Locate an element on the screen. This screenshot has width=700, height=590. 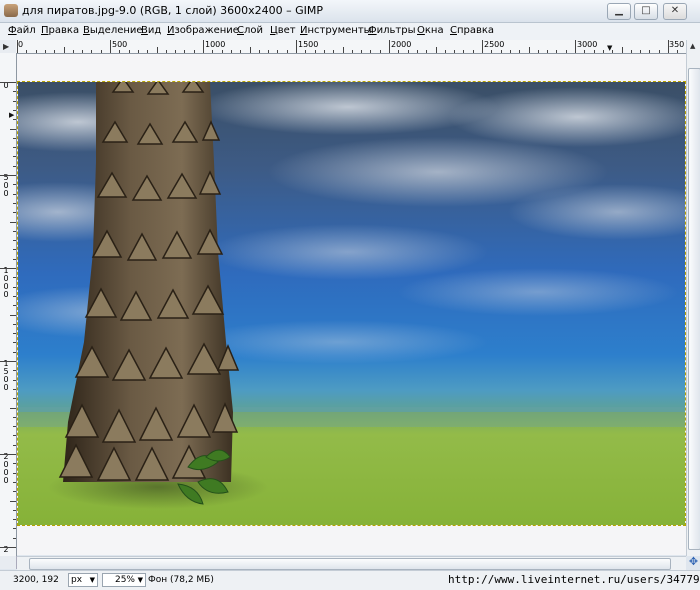
maximize-button: □ is located at coordinates (646, 11).